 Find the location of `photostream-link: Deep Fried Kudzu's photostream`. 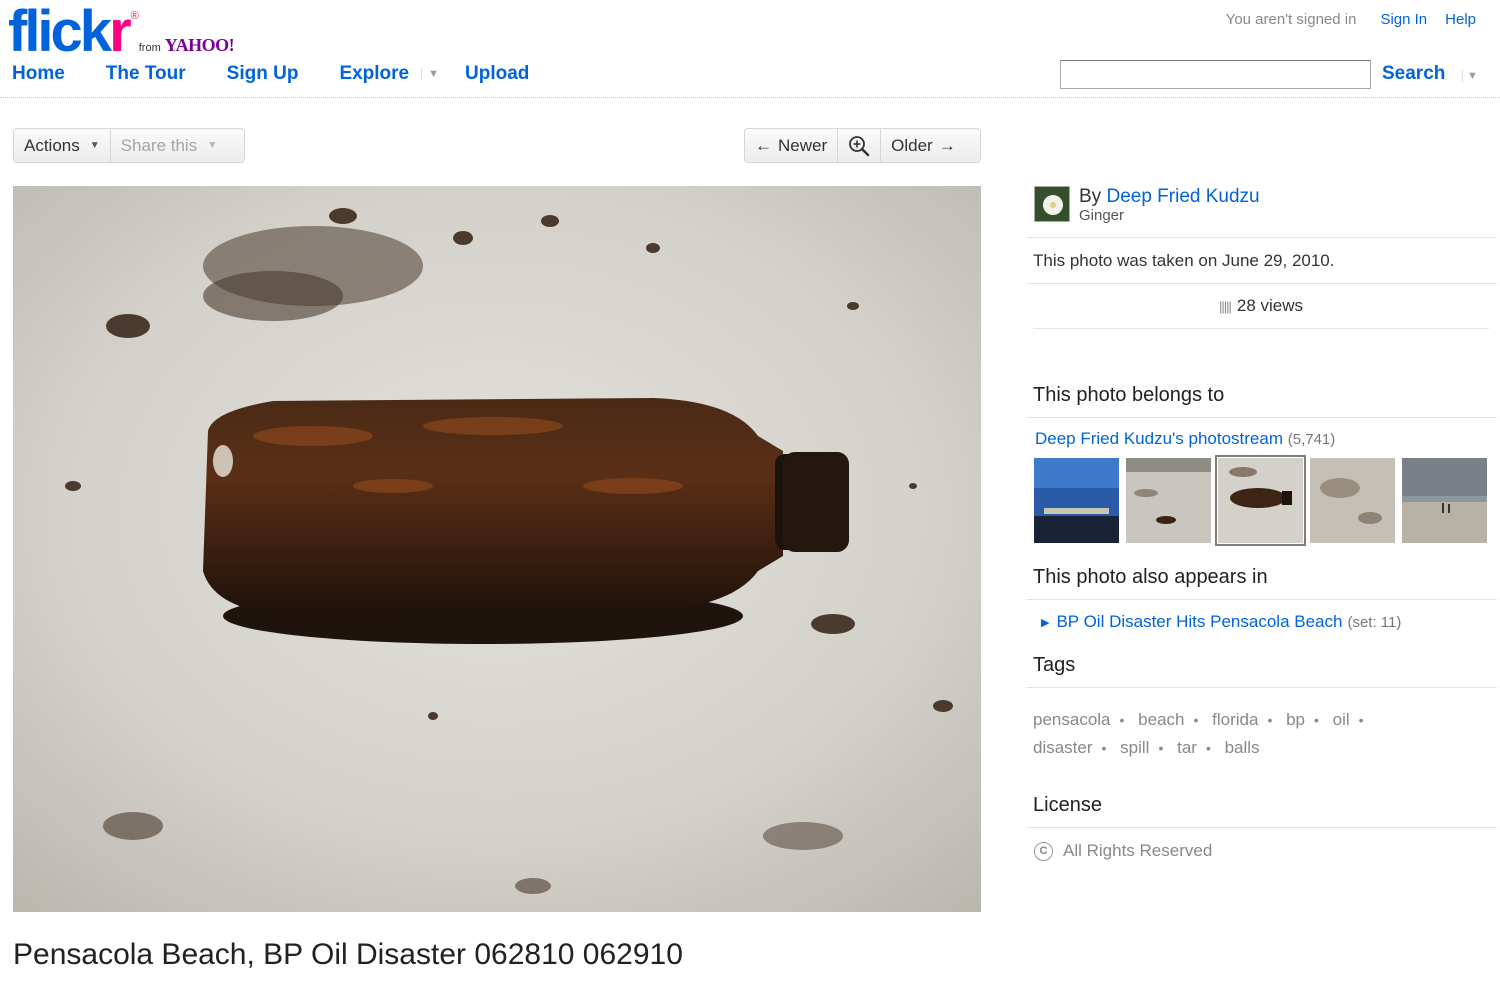

photostream-link: Deep Fried Kudzu's photostream is located at coordinates (1159, 438).